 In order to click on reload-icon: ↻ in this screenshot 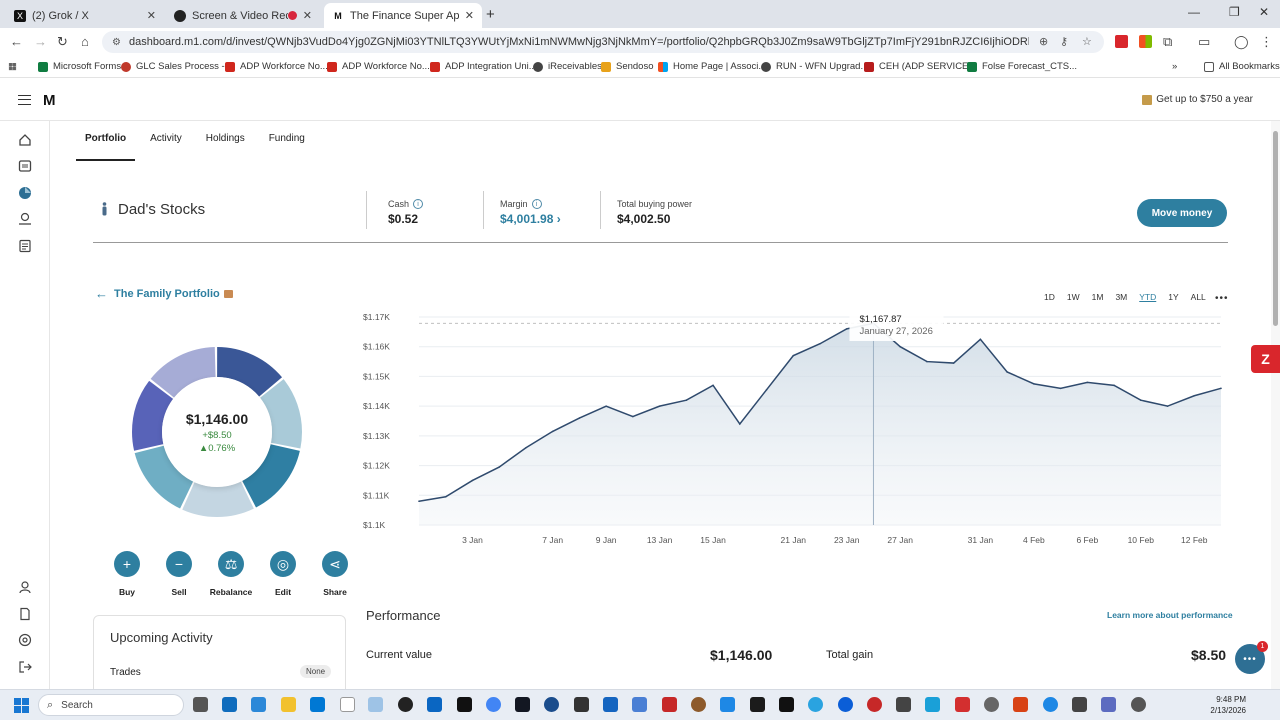, I will do `click(62, 42)`.